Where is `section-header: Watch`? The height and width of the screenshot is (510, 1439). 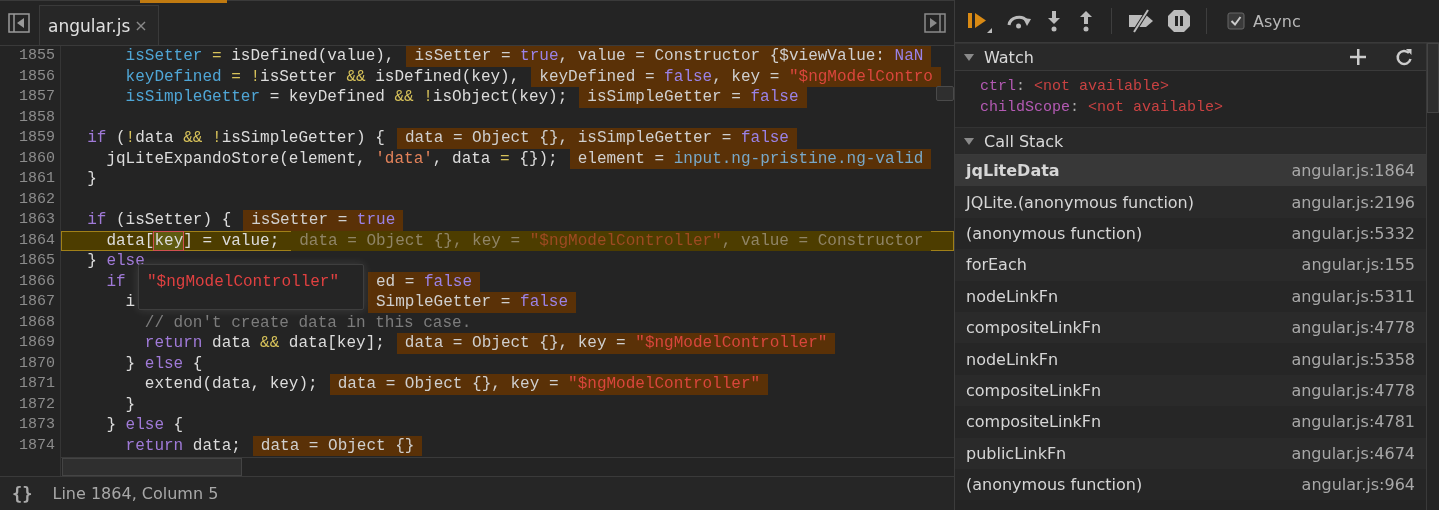 section-header: Watch is located at coordinates (1191, 57).